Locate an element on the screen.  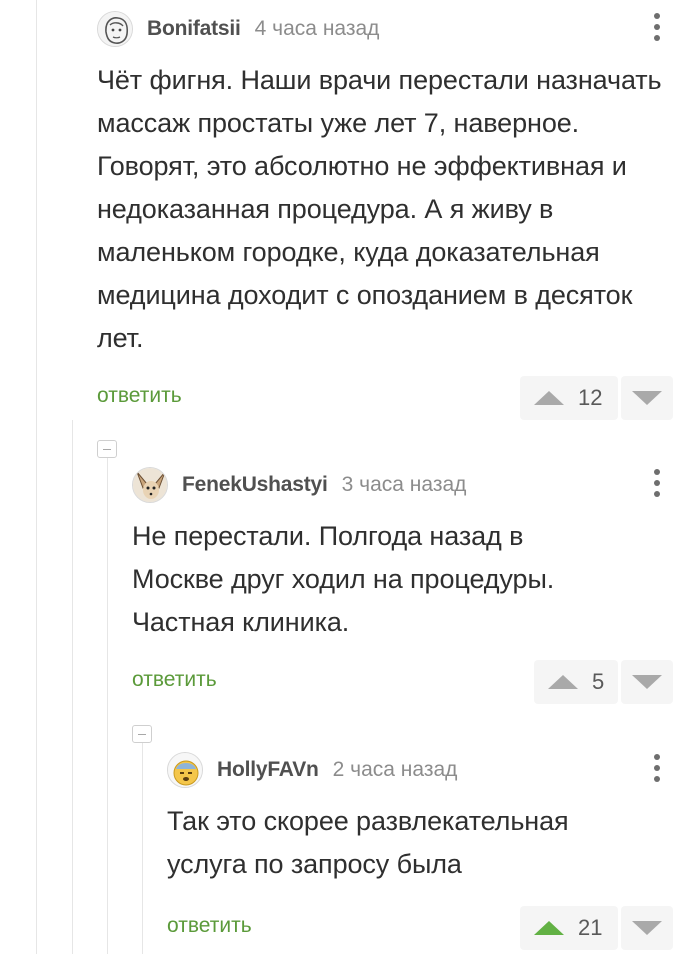
comment-header: Bonifatsii 4 часа назад is located at coordinates (385, 29).